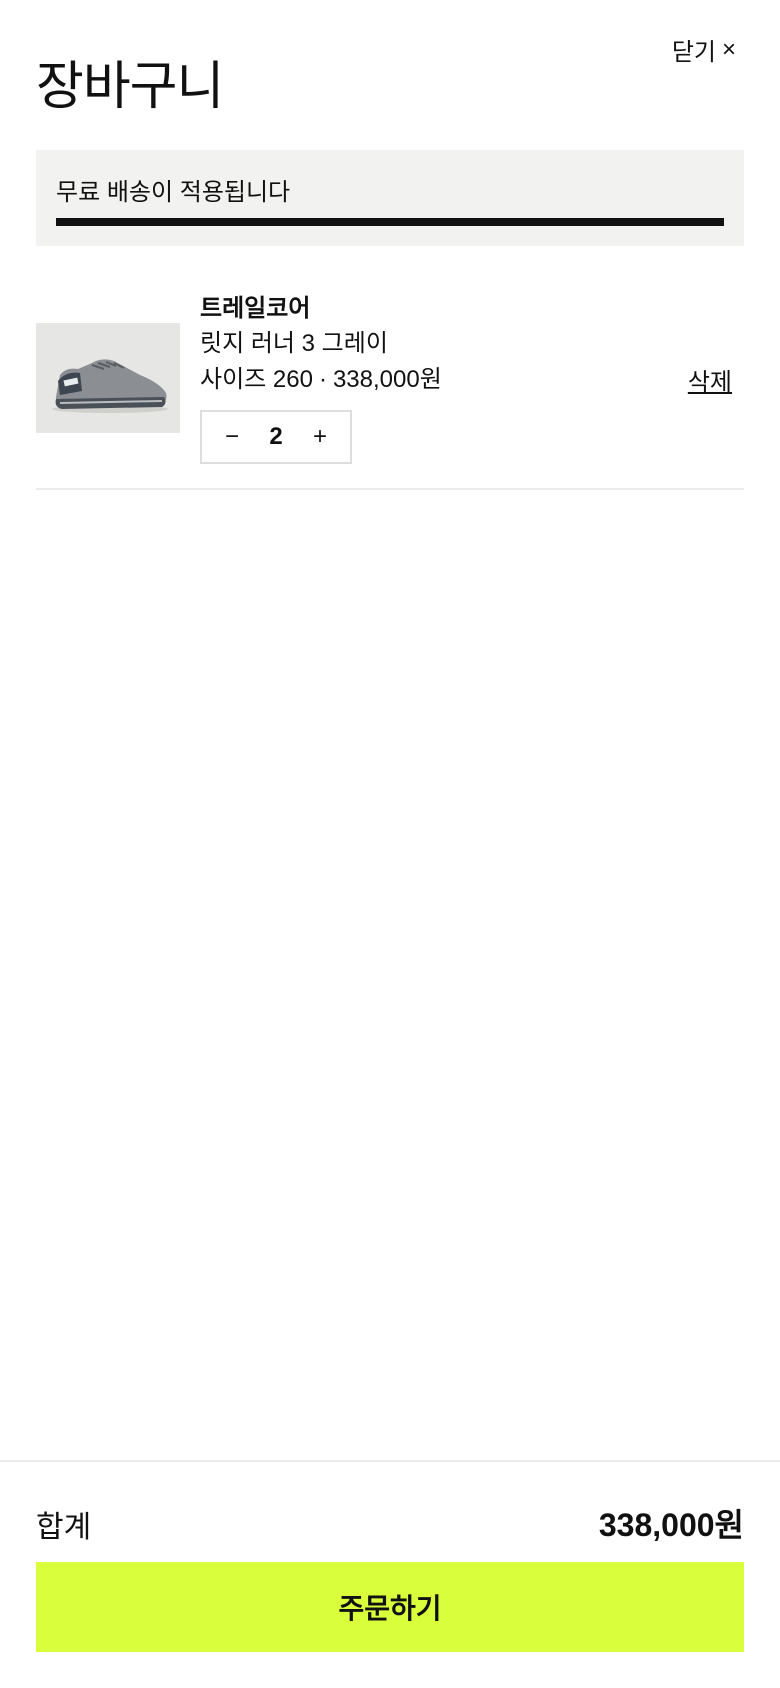 The height and width of the screenshot is (1688, 780). Describe the element at coordinates (256, 379) in the screenshot. I see `item-size: 사이즈 260` at that location.